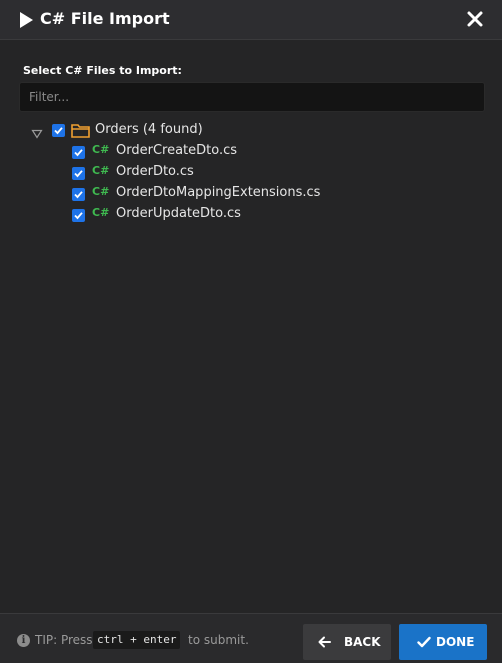  I want to click on back-label: BACK, so click(362, 642).